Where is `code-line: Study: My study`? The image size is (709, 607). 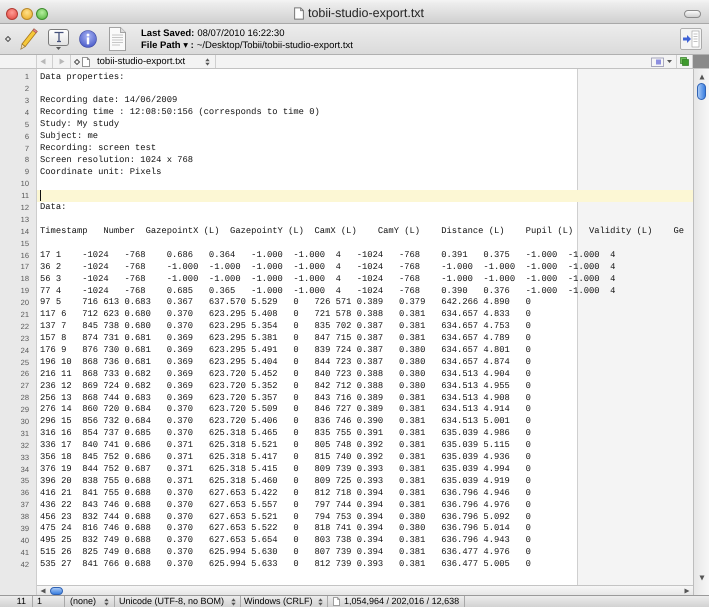 code-line: Study: My study is located at coordinates (80, 124).